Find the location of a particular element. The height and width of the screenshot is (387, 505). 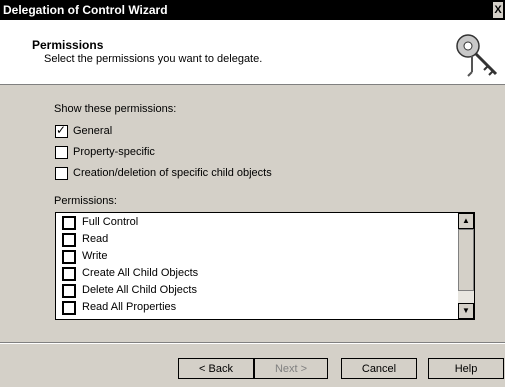

scroll-down-icon: ▼ is located at coordinates (466, 311).